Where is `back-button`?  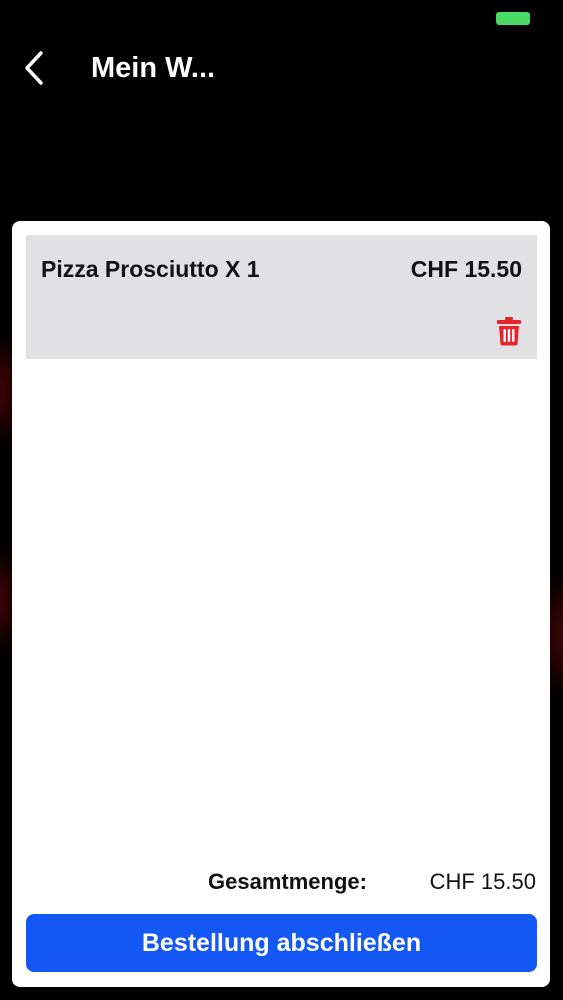
back-button is located at coordinates (34, 68).